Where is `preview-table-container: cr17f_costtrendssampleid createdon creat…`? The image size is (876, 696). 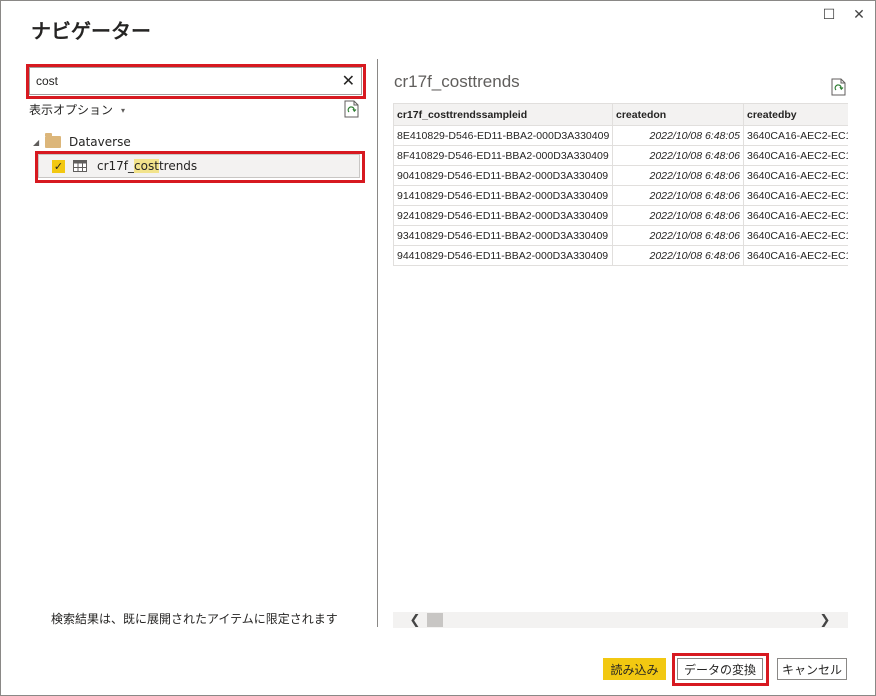
preview-table-container: cr17f_costtrendssampleid createdon creat… is located at coordinates (620, 188).